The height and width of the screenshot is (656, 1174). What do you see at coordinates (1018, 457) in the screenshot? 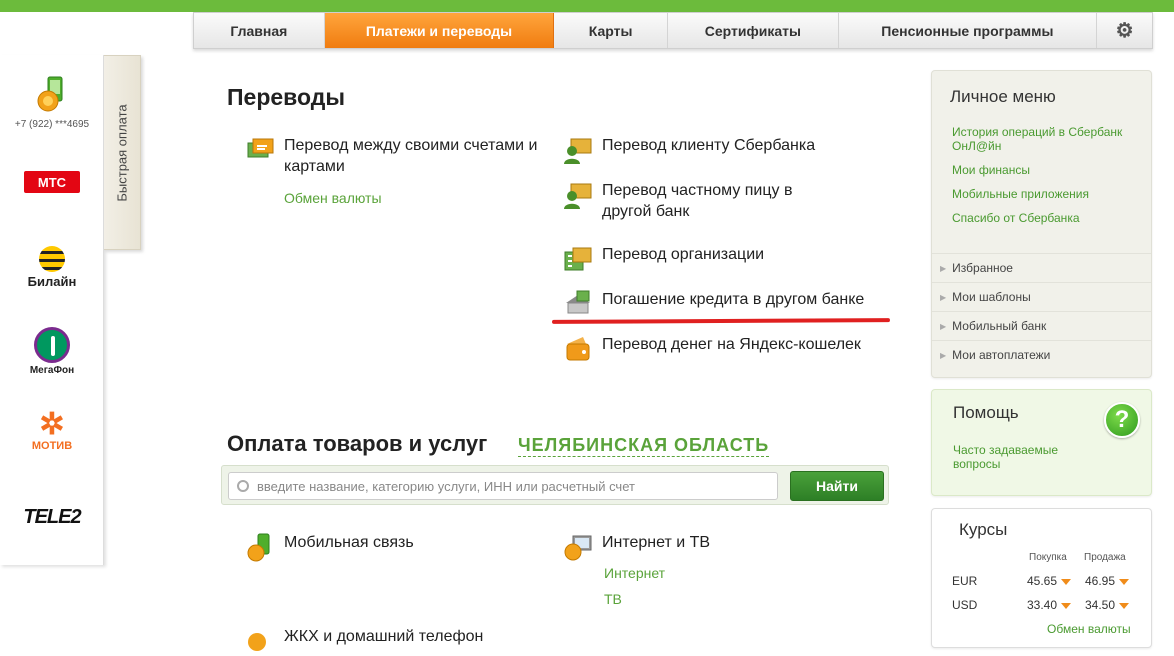
I see `faq-link: Часто задаваемые вопросы` at bounding box center [1018, 457].